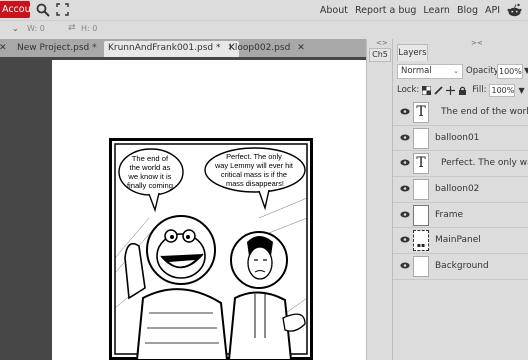  I want to click on blog-link: Blog, so click(467, 10).